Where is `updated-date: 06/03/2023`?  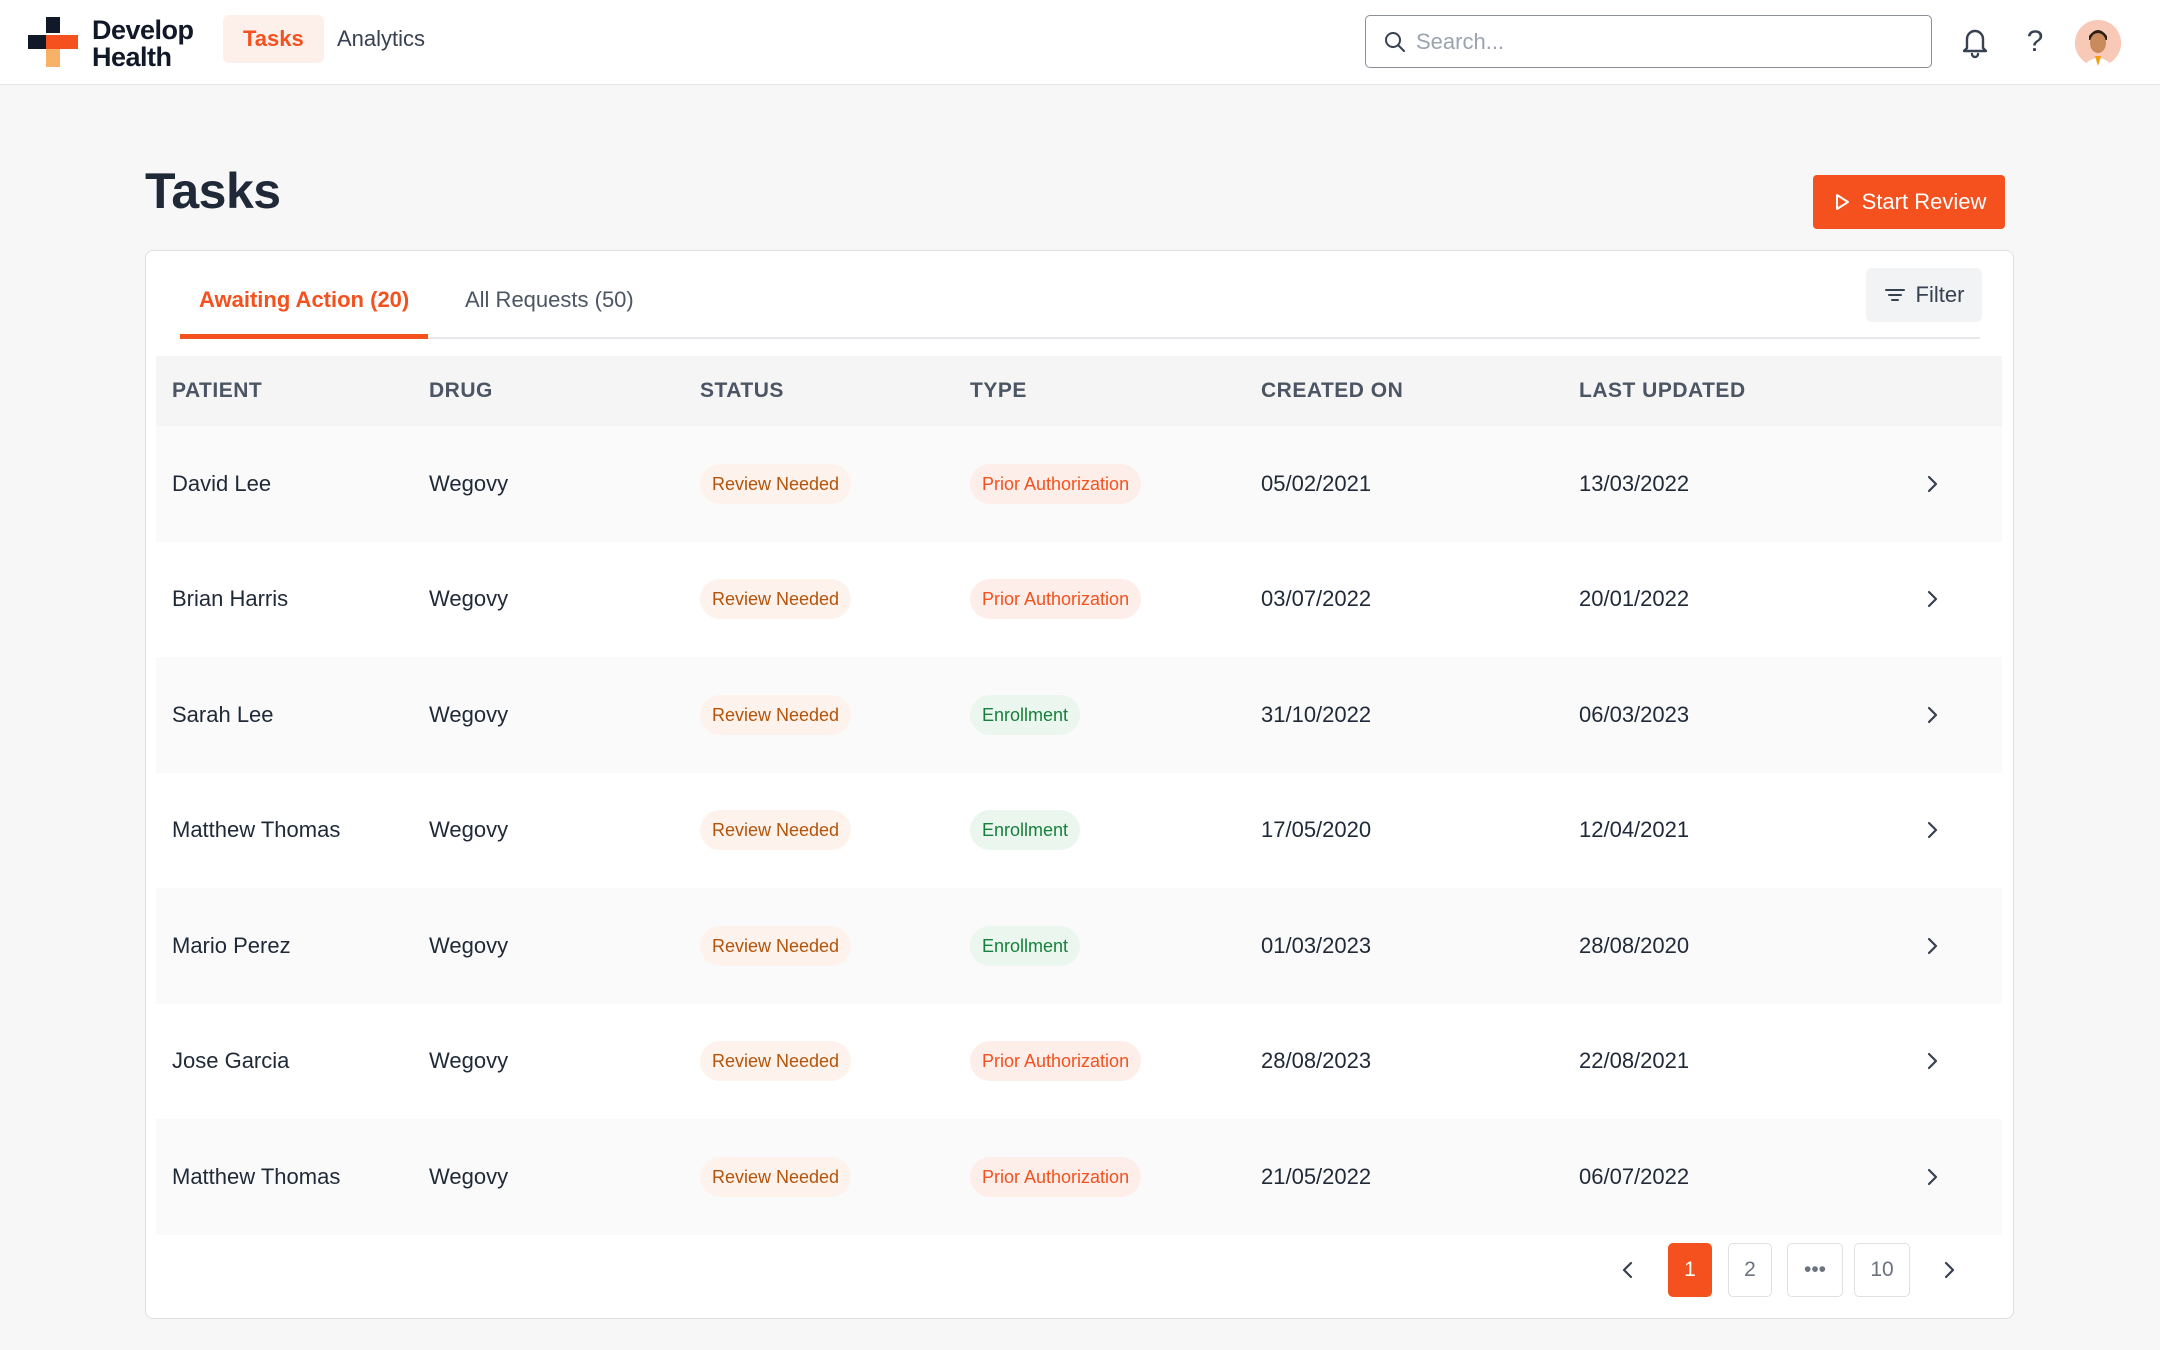
updated-date: 06/03/2023 is located at coordinates (1634, 714).